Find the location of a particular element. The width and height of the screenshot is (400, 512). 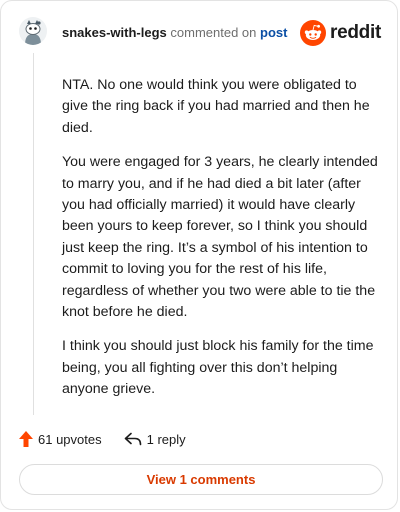

comment-actions: 61 upvotes 1 reply is located at coordinates (102, 439).